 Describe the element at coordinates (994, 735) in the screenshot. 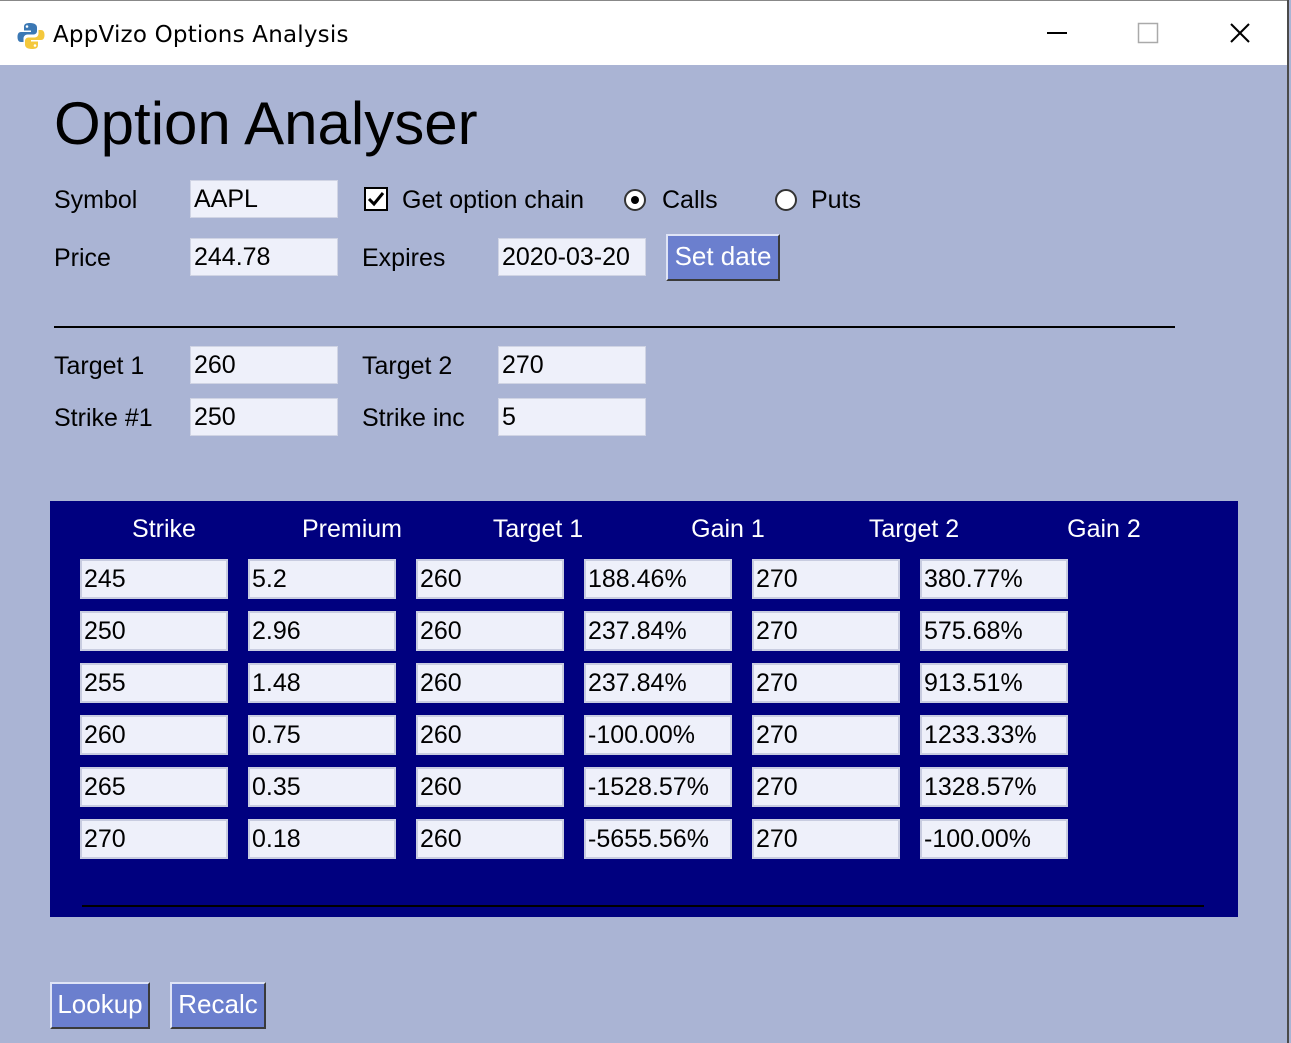

I see `cell-gain2-row-4: 1233.33%` at that location.